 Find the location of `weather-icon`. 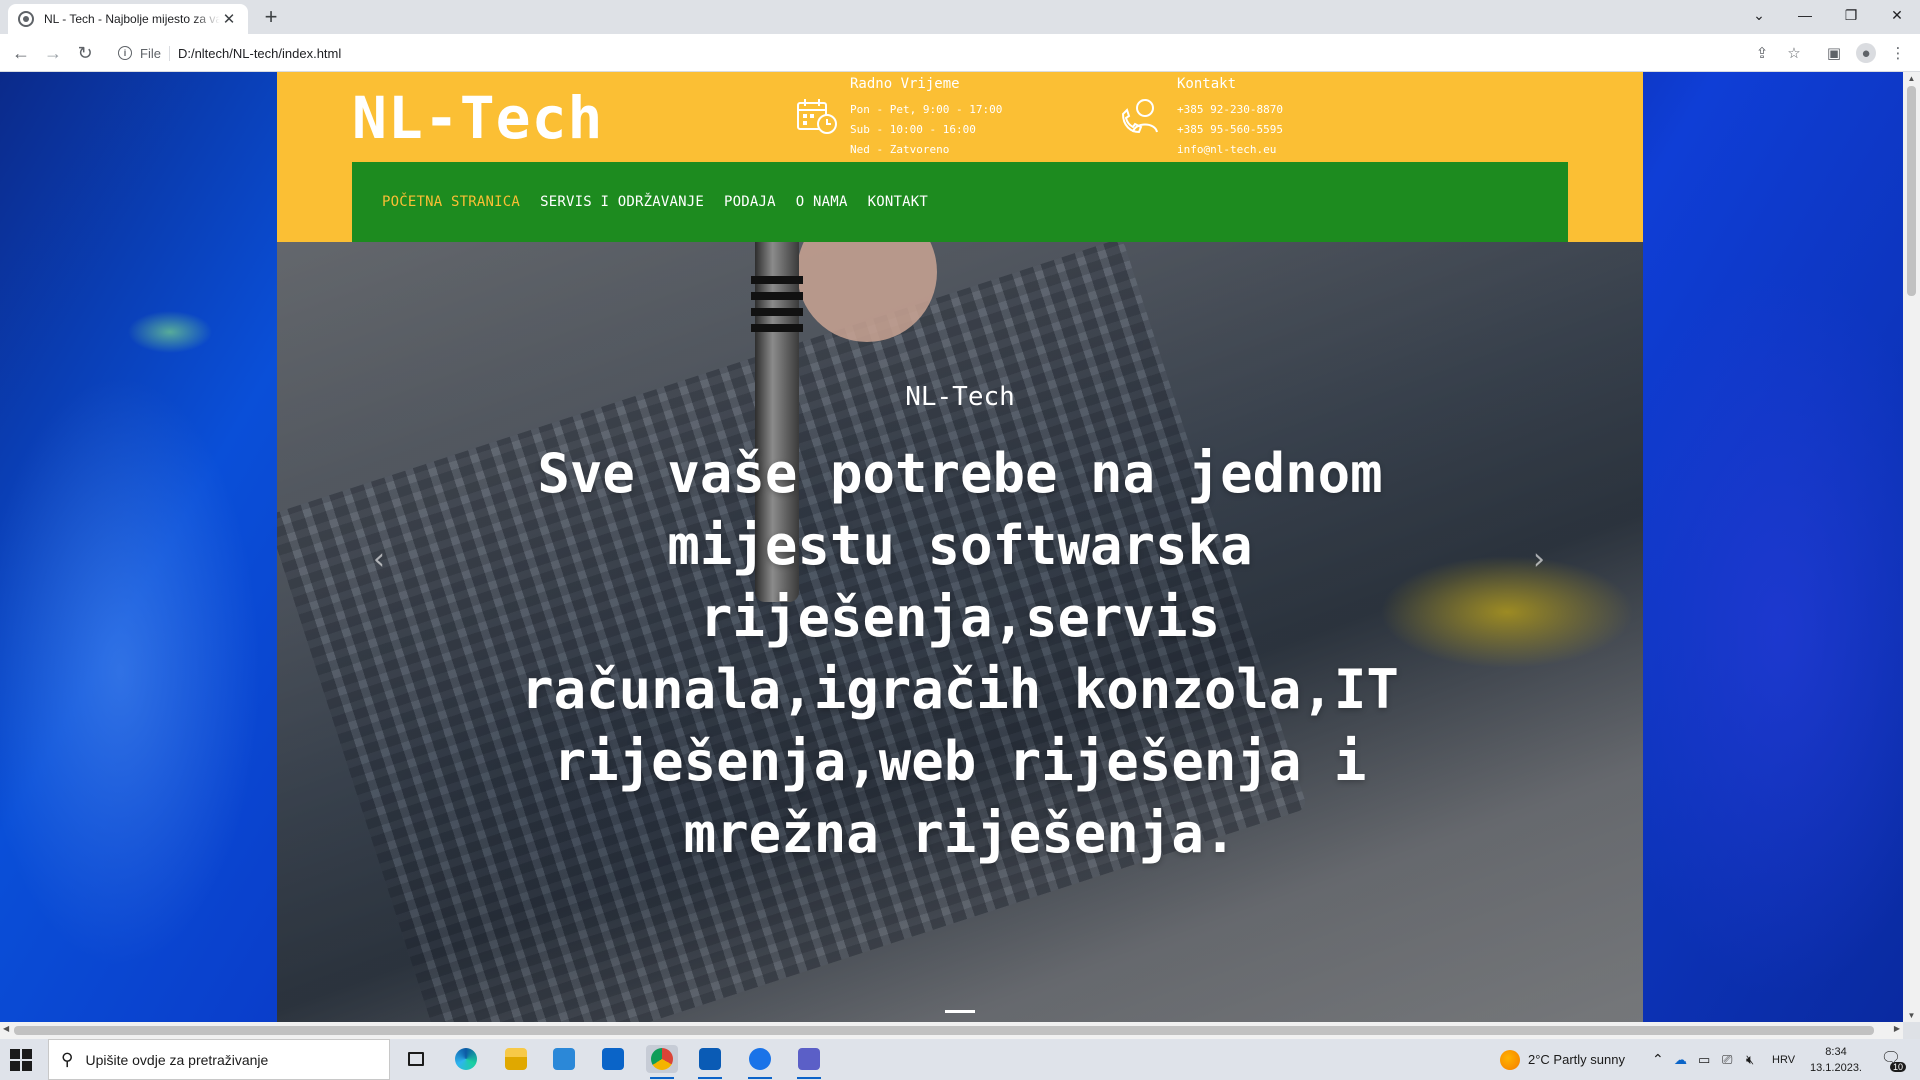

weather-icon is located at coordinates (1510, 1059).